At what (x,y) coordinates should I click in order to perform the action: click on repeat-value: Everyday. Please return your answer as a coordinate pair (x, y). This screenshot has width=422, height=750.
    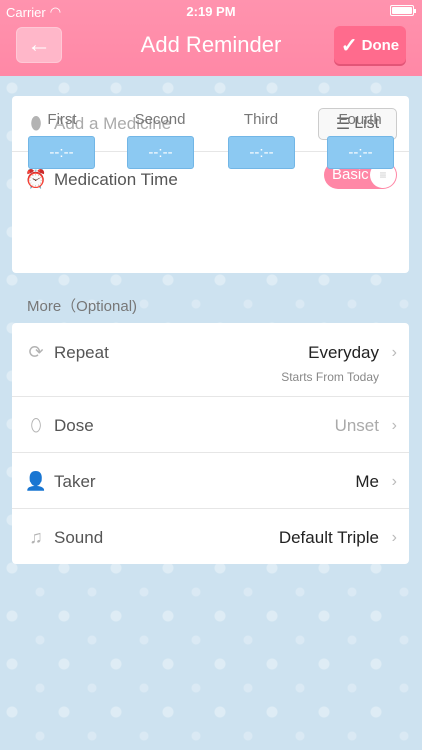
    Looking at the image, I should click on (343, 352).